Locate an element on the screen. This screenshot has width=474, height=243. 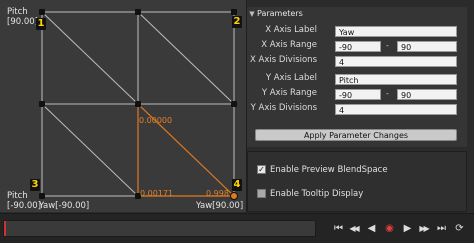
record-icon: ◉ is located at coordinates (389, 229).